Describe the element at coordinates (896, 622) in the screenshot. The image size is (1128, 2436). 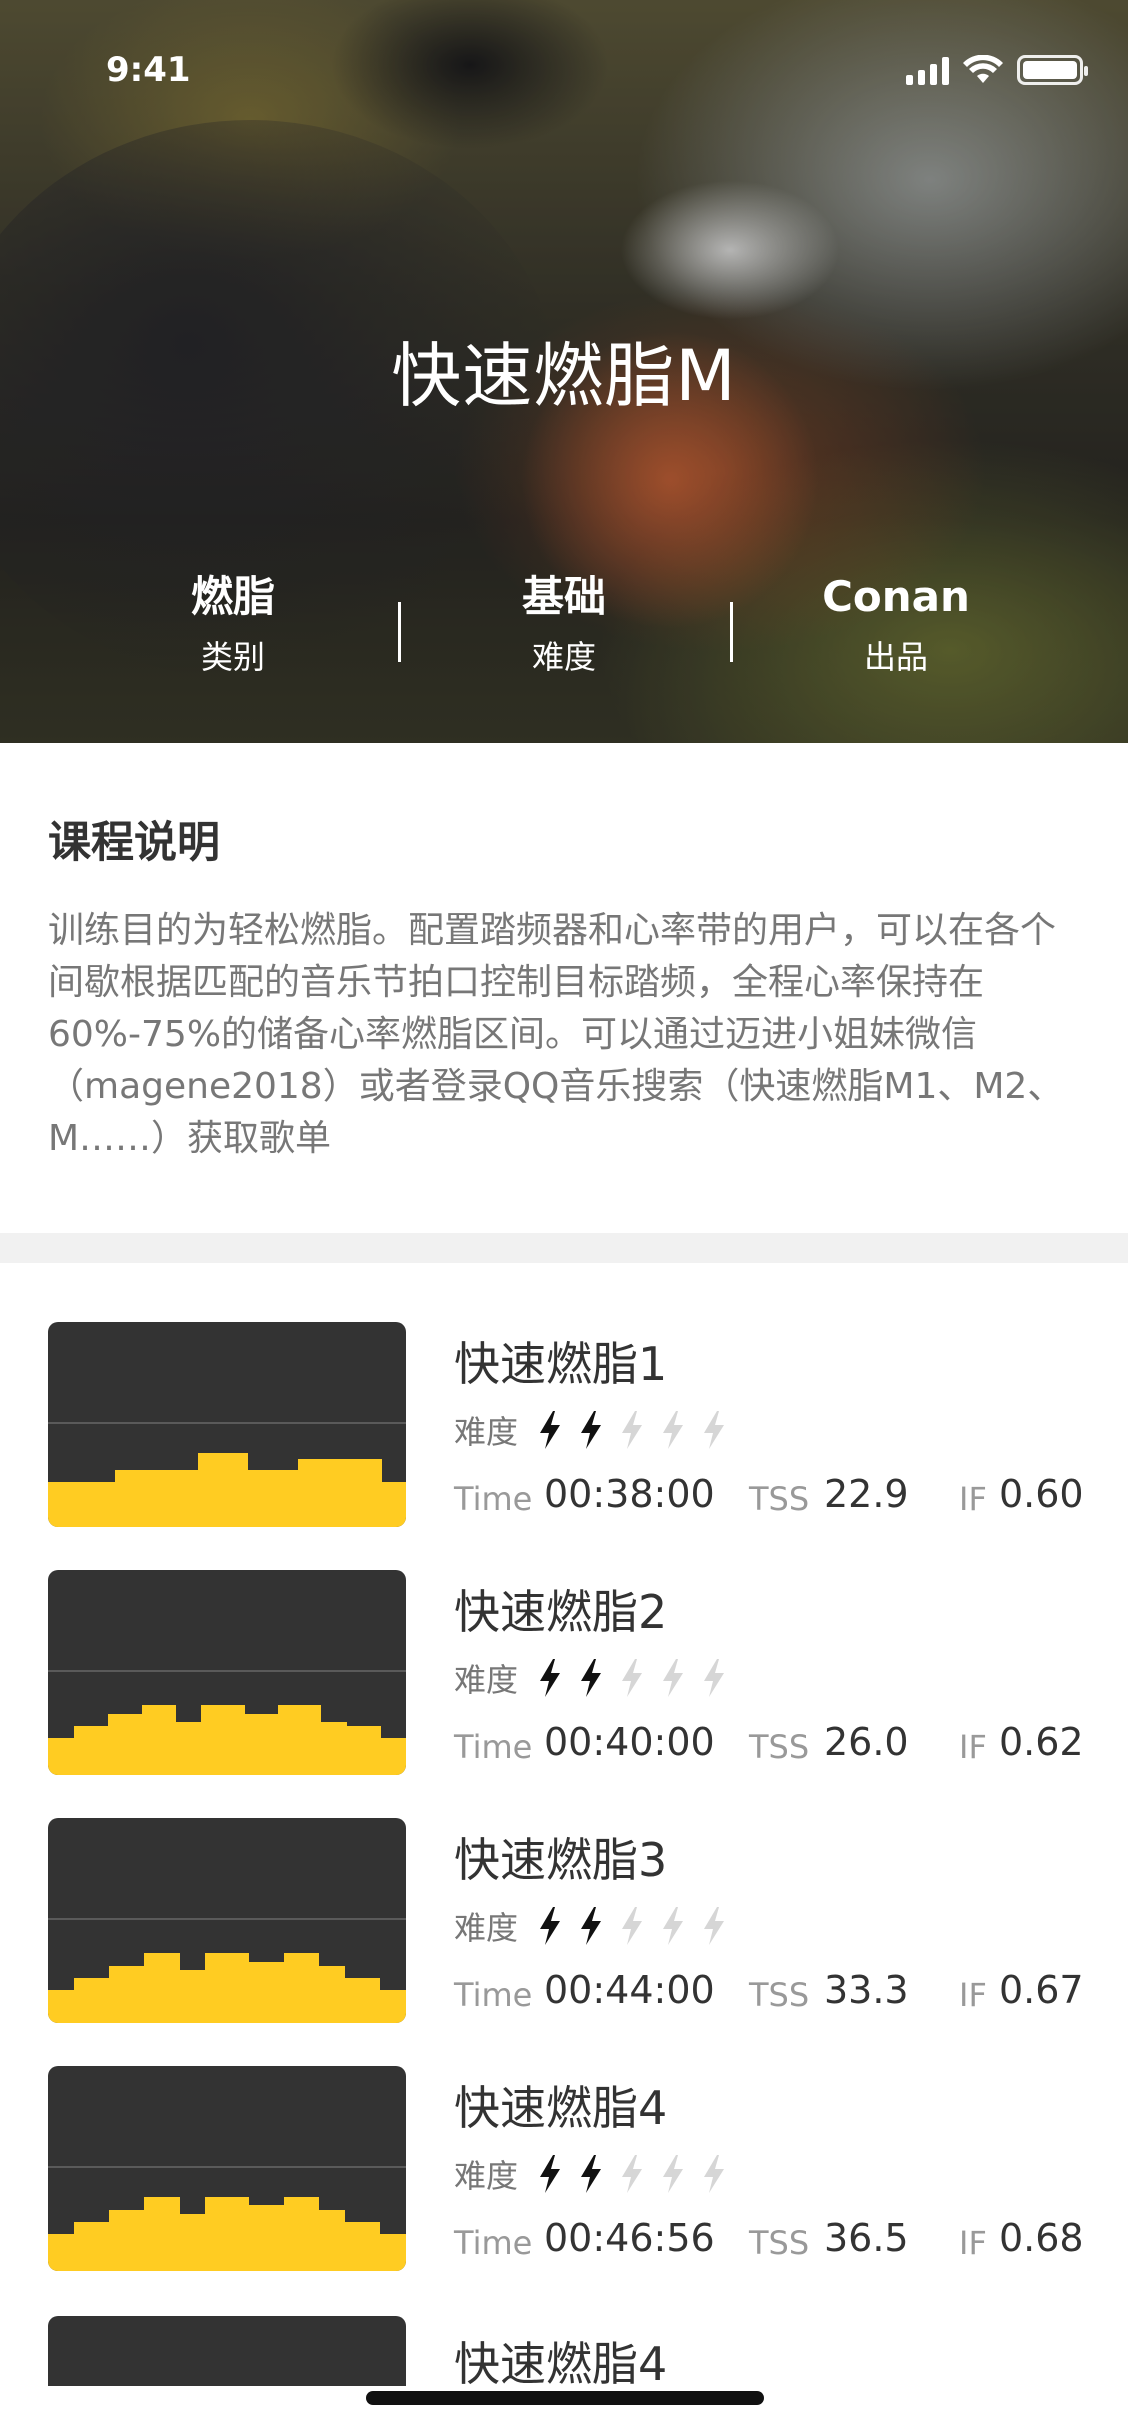
I see `stat-producer: Conan 出品` at that location.